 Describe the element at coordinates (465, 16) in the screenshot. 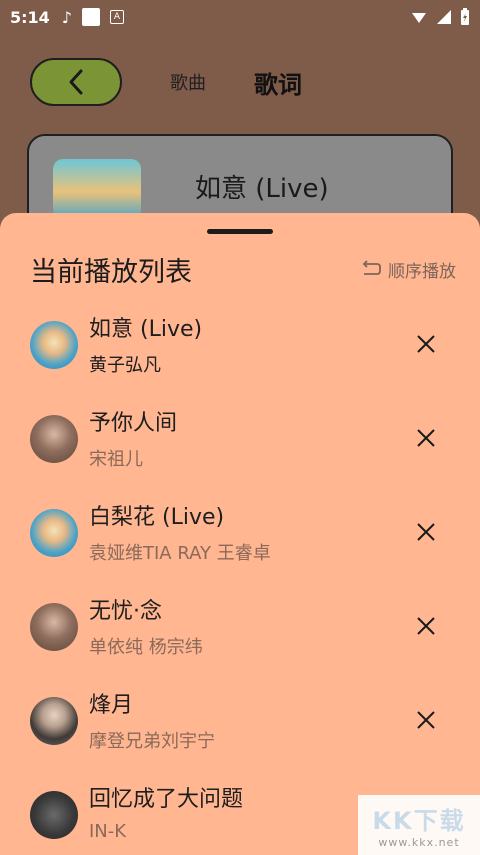

I see `battery-icon` at that location.